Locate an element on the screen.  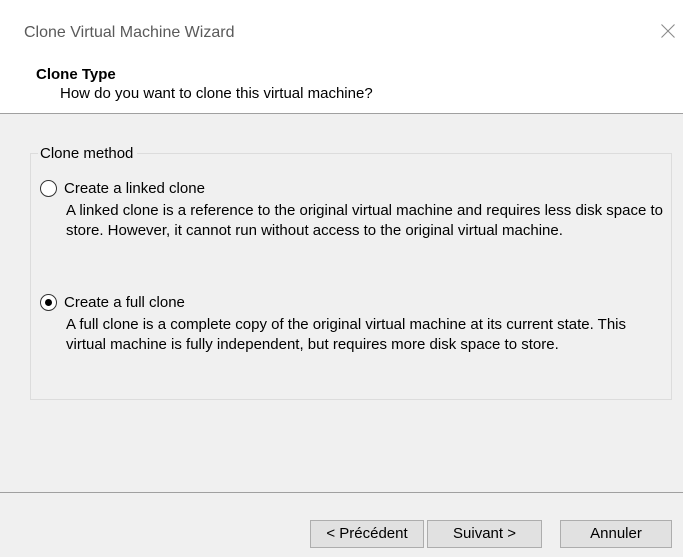
window-title: Clone Virtual Machine Wizard is located at coordinates (129, 32).